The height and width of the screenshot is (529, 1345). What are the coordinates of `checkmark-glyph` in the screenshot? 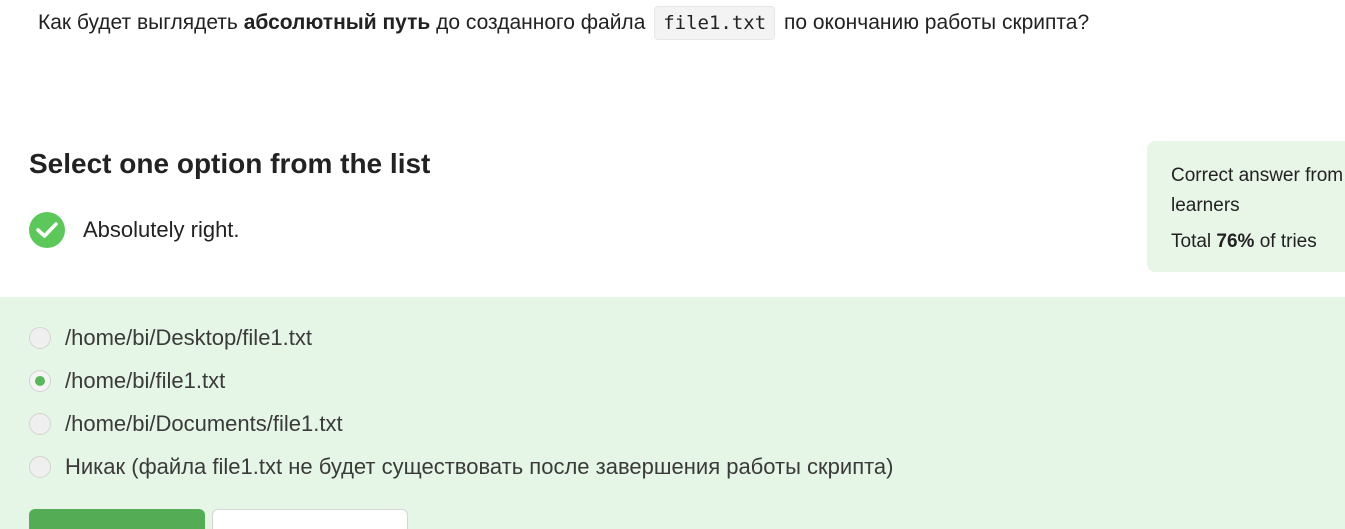 It's located at (47, 230).